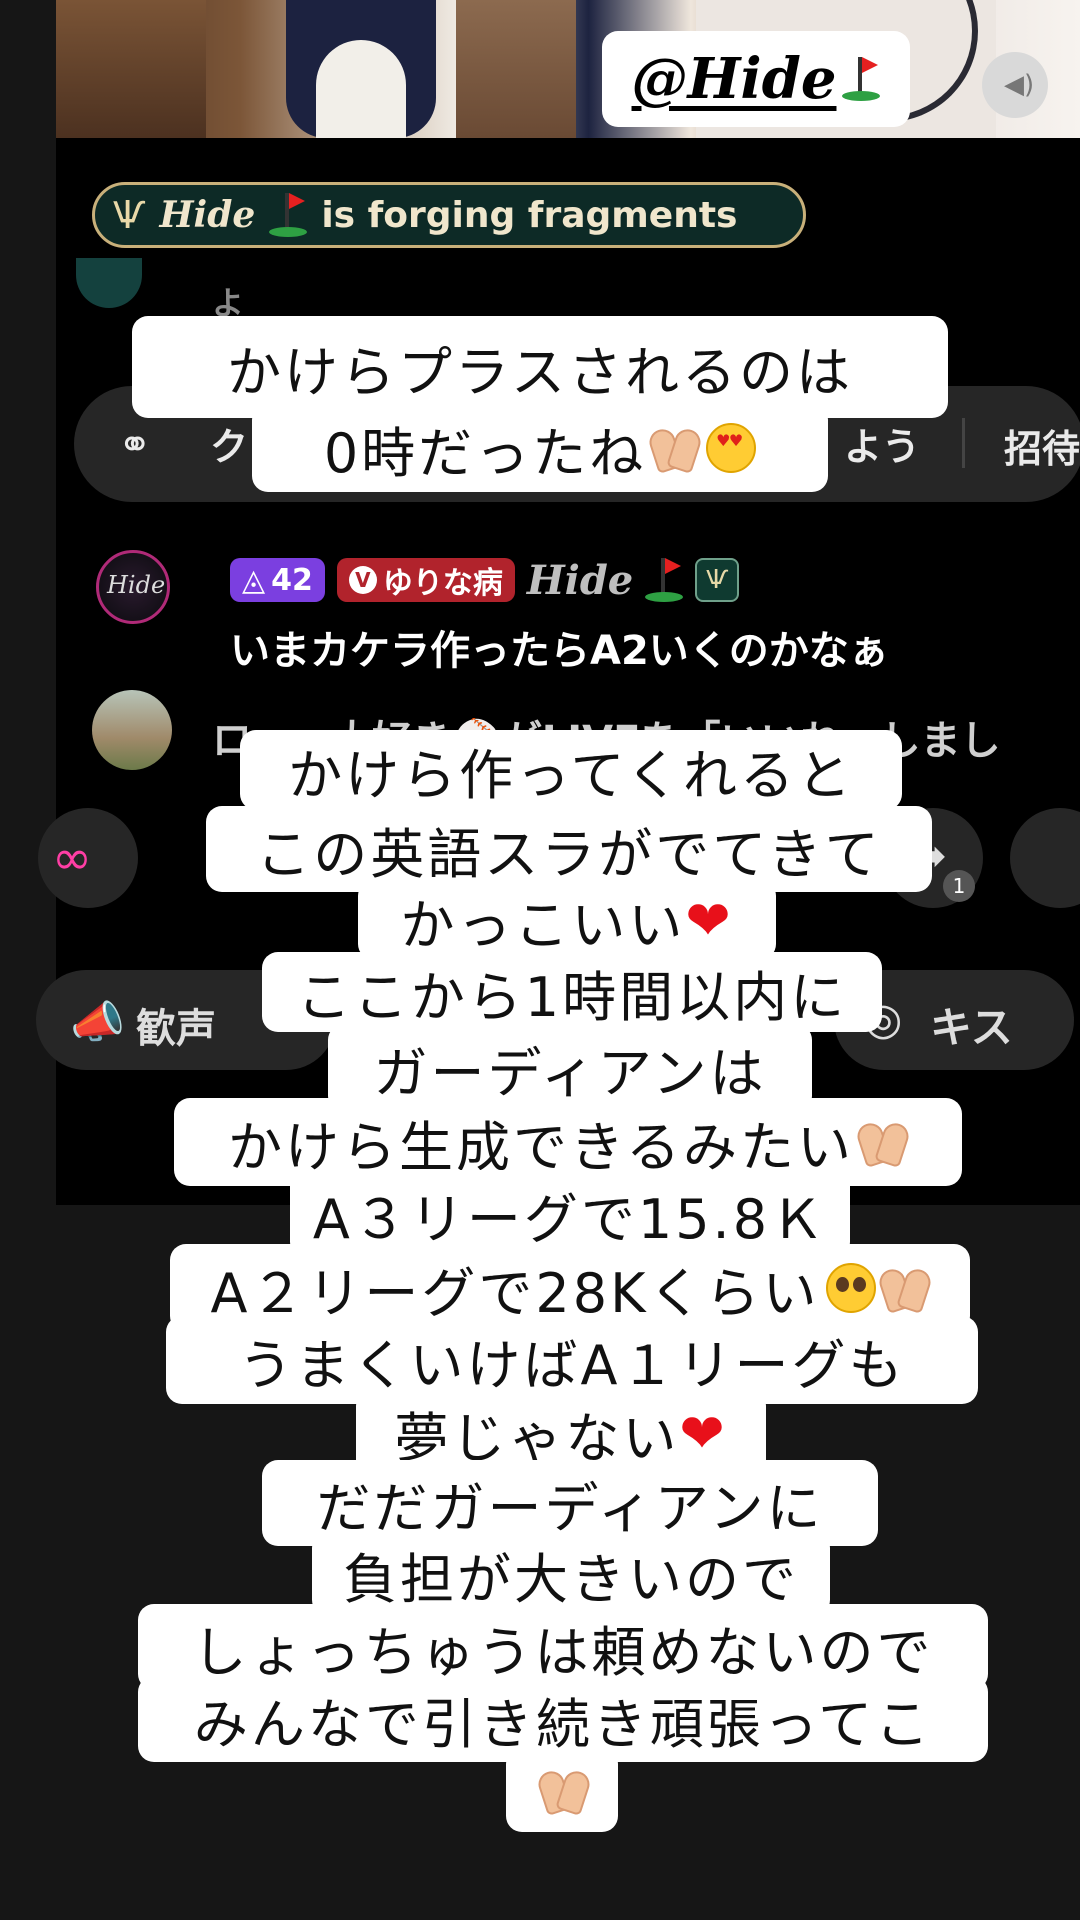  I want to click on caption-text: だだガーディアンに, so click(570, 1508).